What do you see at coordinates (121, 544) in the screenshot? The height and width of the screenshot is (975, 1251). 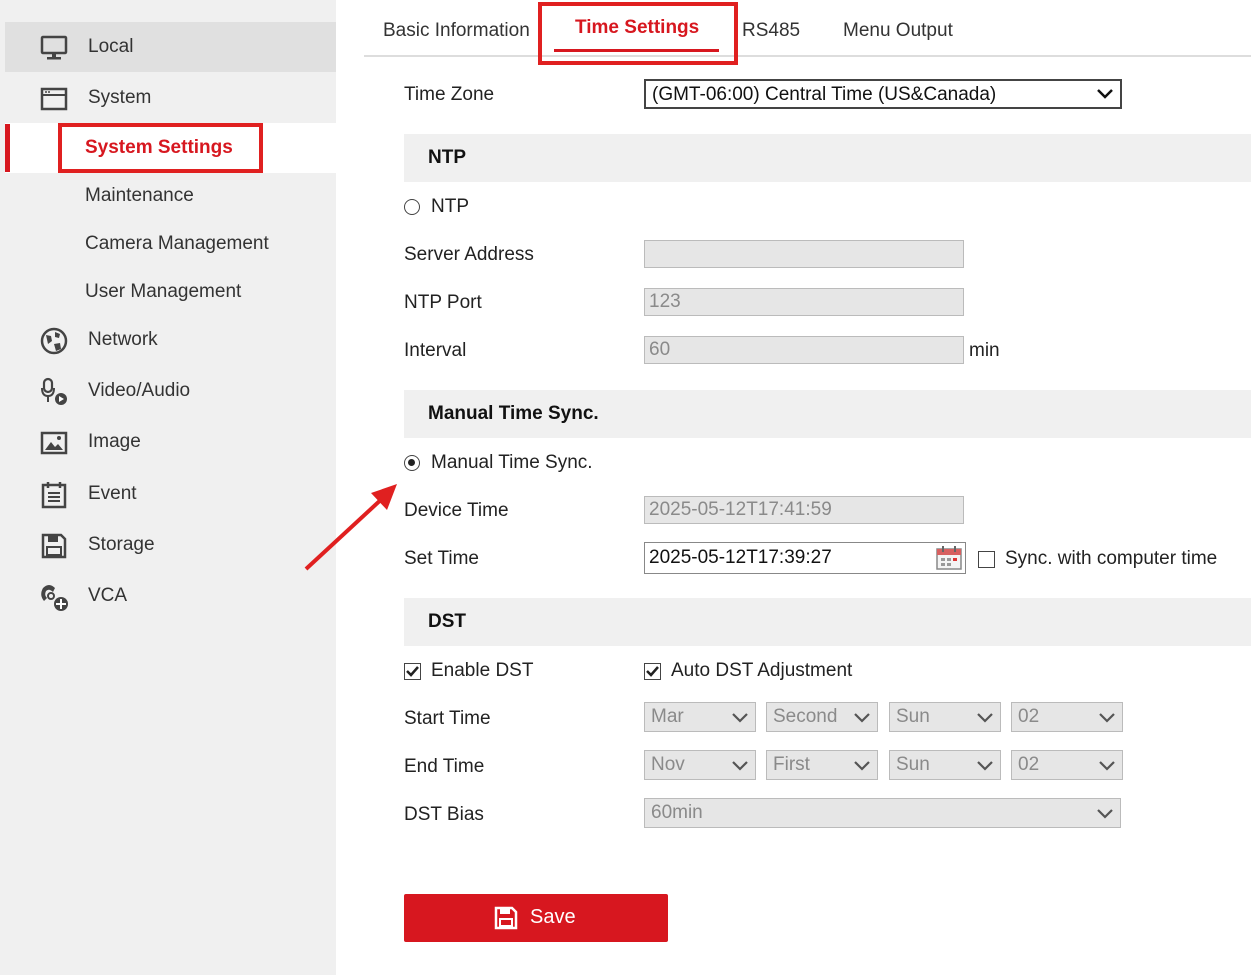 I see `sidebar-item-label: Storage` at bounding box center [121, 544].